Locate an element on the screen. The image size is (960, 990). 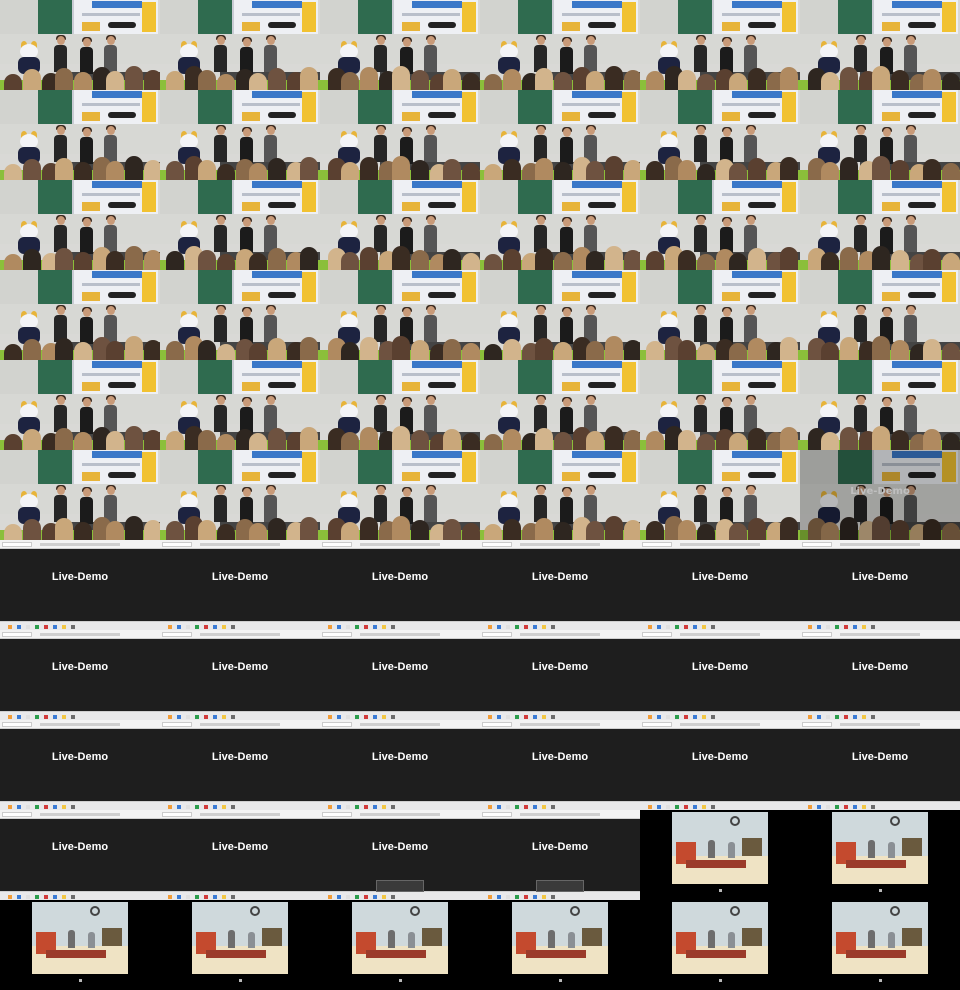
window-thumbnail-preview is located at coordinates (400, 886).